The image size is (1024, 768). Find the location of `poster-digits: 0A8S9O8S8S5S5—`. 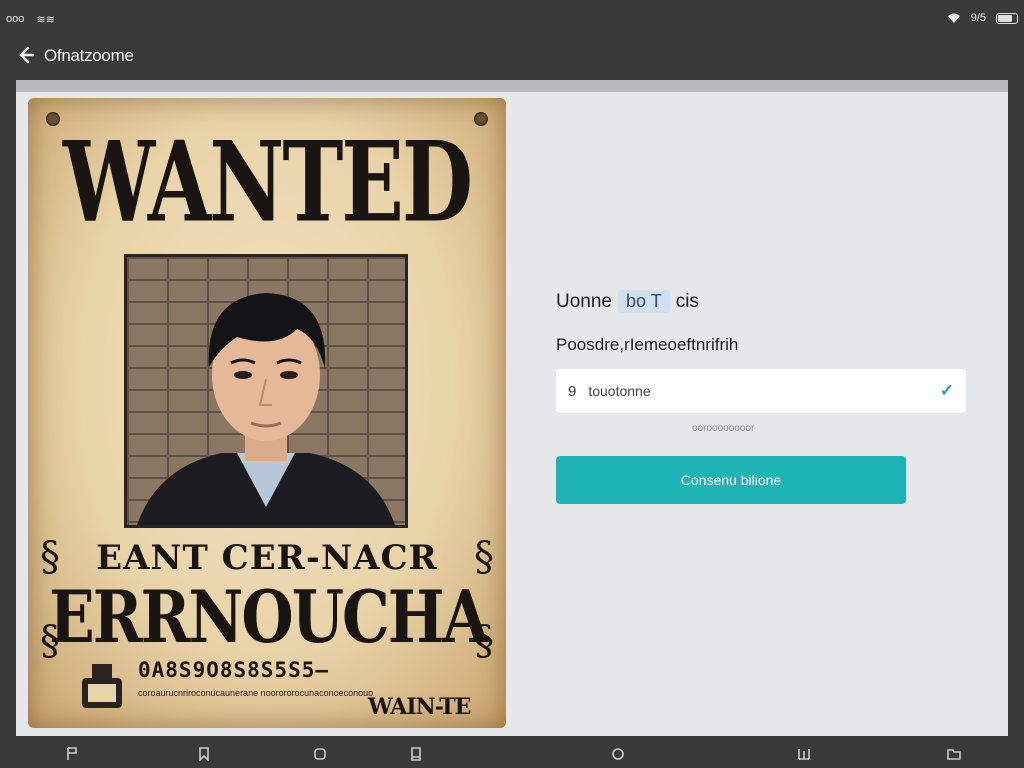

poster-digits: 0A8S9O8S8S5S5— is located at coordinates (234, 670).